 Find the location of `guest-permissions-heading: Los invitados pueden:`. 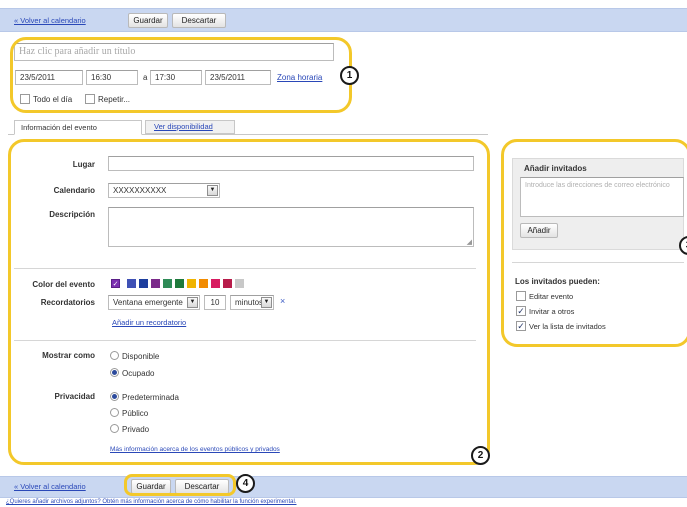

guest-permissions-heading: Los invitados pueden: is located at coordinates (557, 281).